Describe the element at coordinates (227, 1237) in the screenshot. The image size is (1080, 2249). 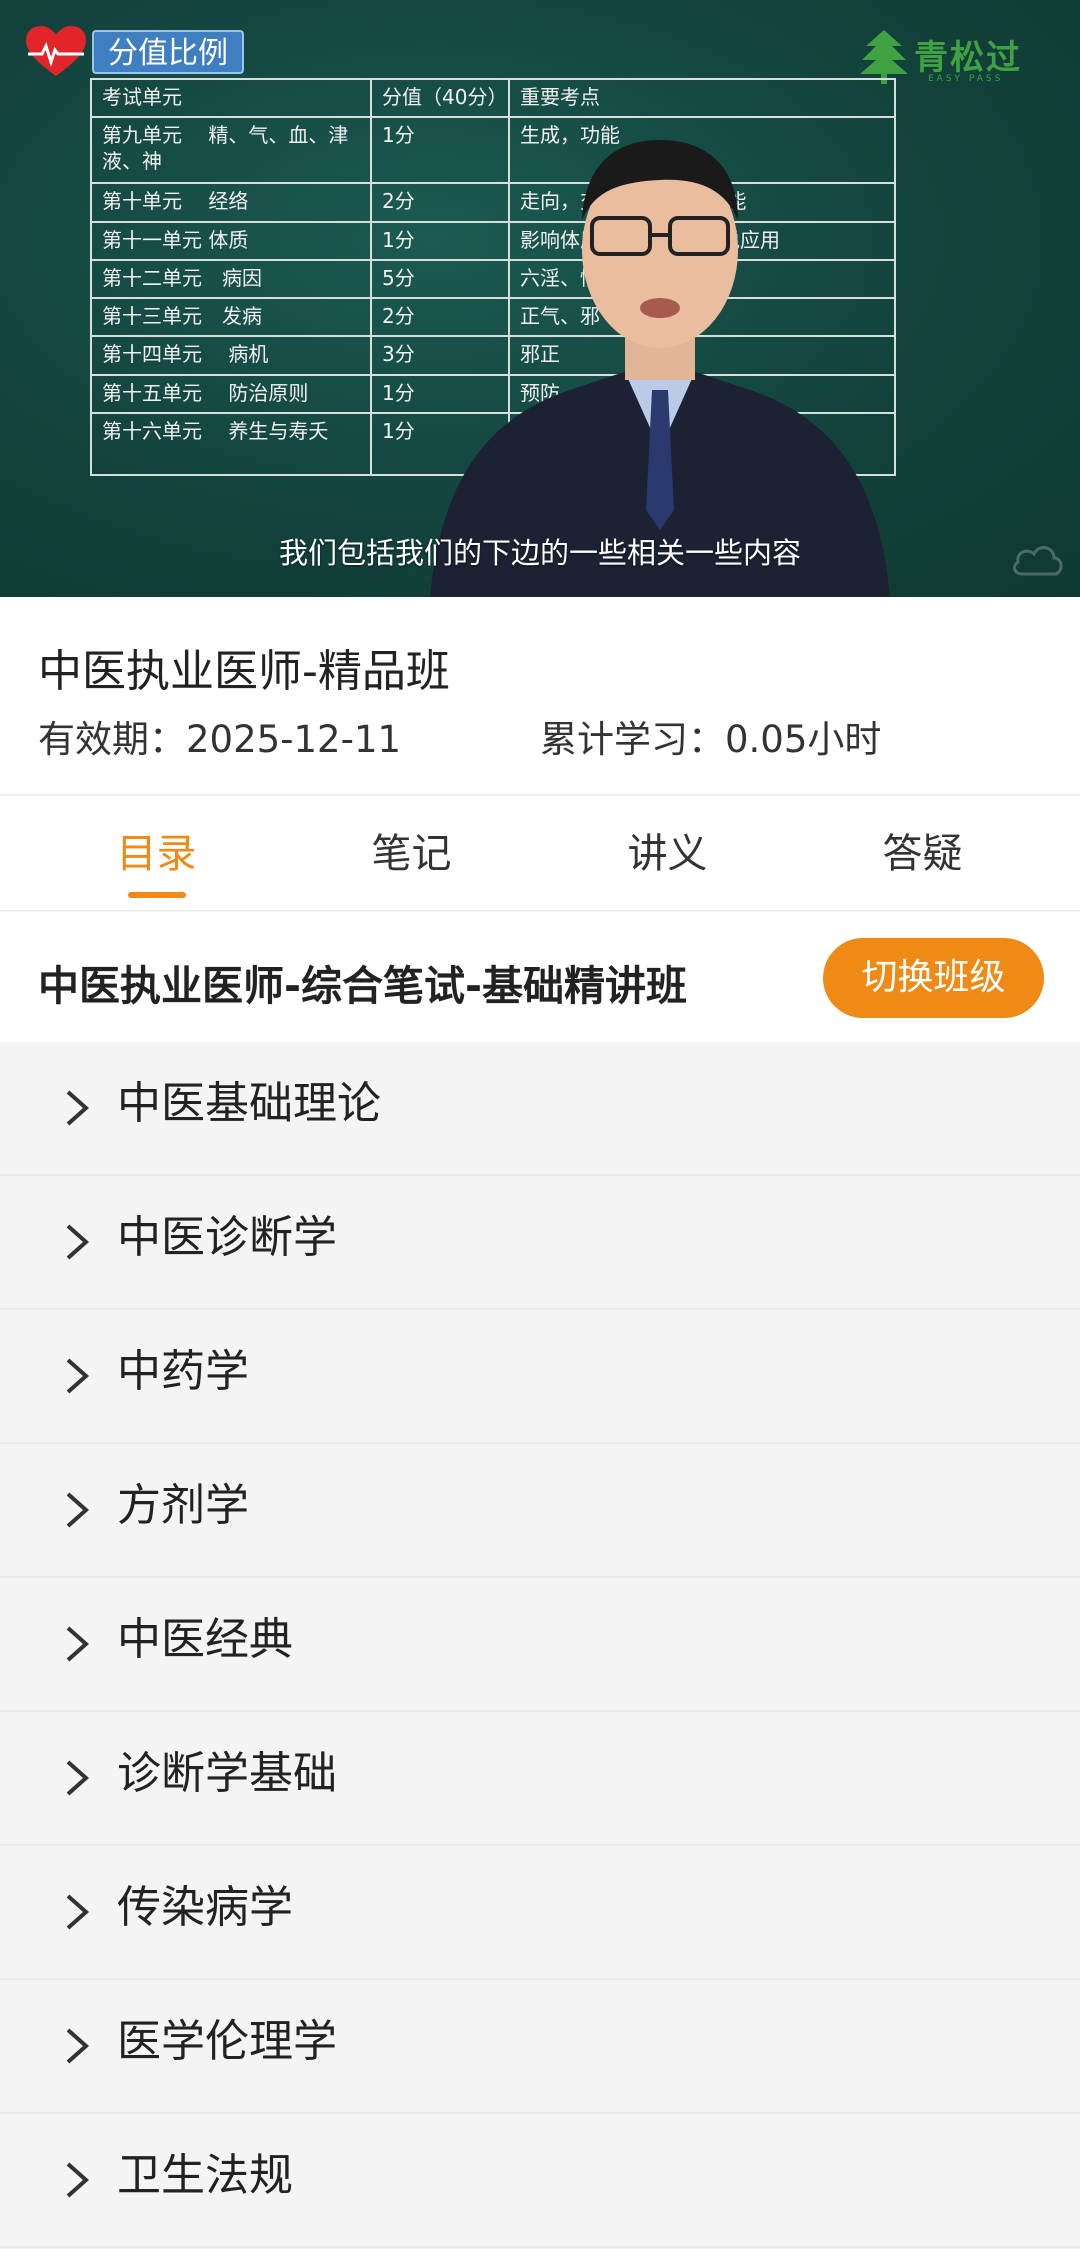
I see `chapter-label: 中医诊断学` at that location.